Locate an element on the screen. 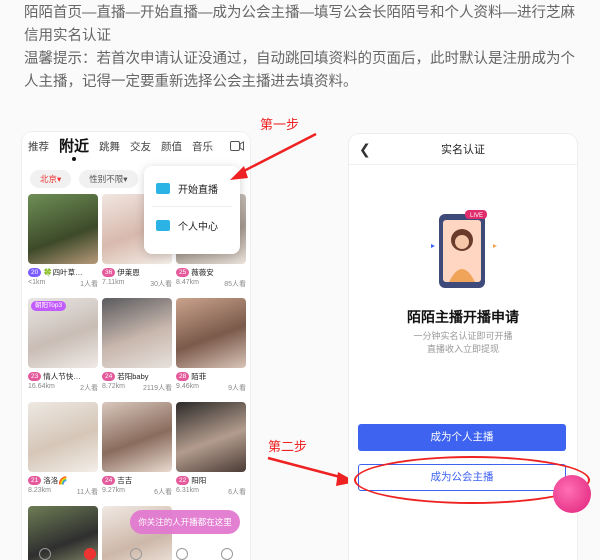 This screenshot has width=600, height=560. header: ❮ 实名认证 is located at coordinates (463, 149).